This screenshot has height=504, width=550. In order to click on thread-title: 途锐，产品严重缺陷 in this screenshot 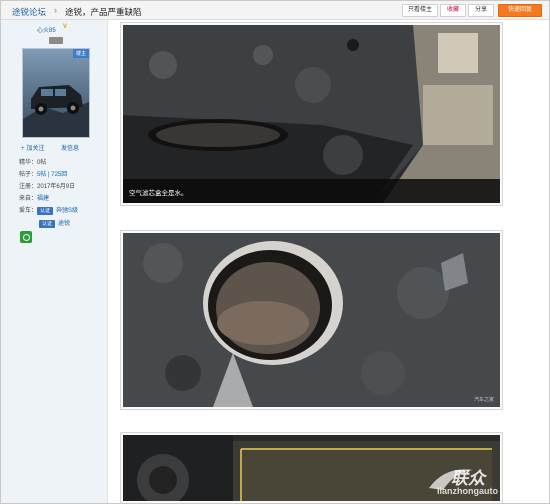, I will do `click(103, 12)`.